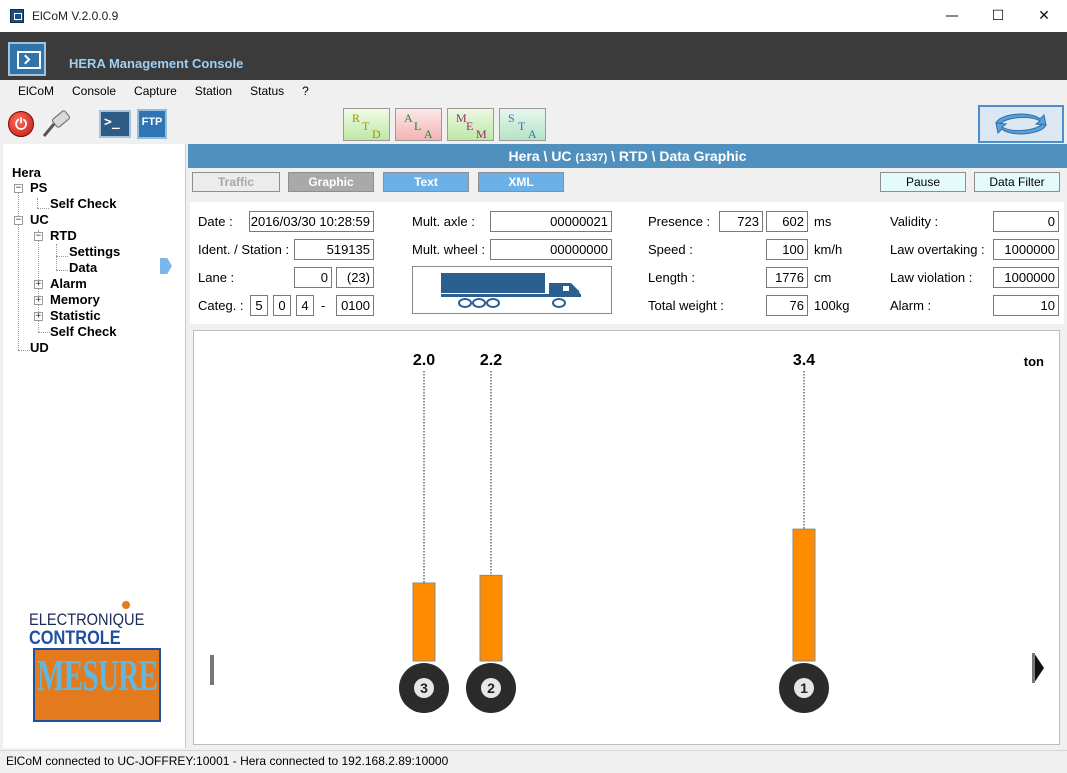 The height and width of the screenshot is (773, 1067). Describe the element at coordinates (115, 124) in the screenshot. I see `console-icon: >_` at that location.